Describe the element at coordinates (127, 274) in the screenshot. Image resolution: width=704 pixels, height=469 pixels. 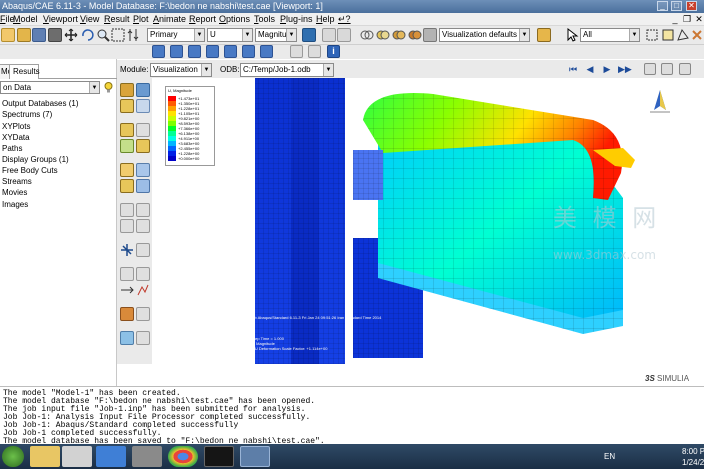
I see `create-report-icon` at that location.